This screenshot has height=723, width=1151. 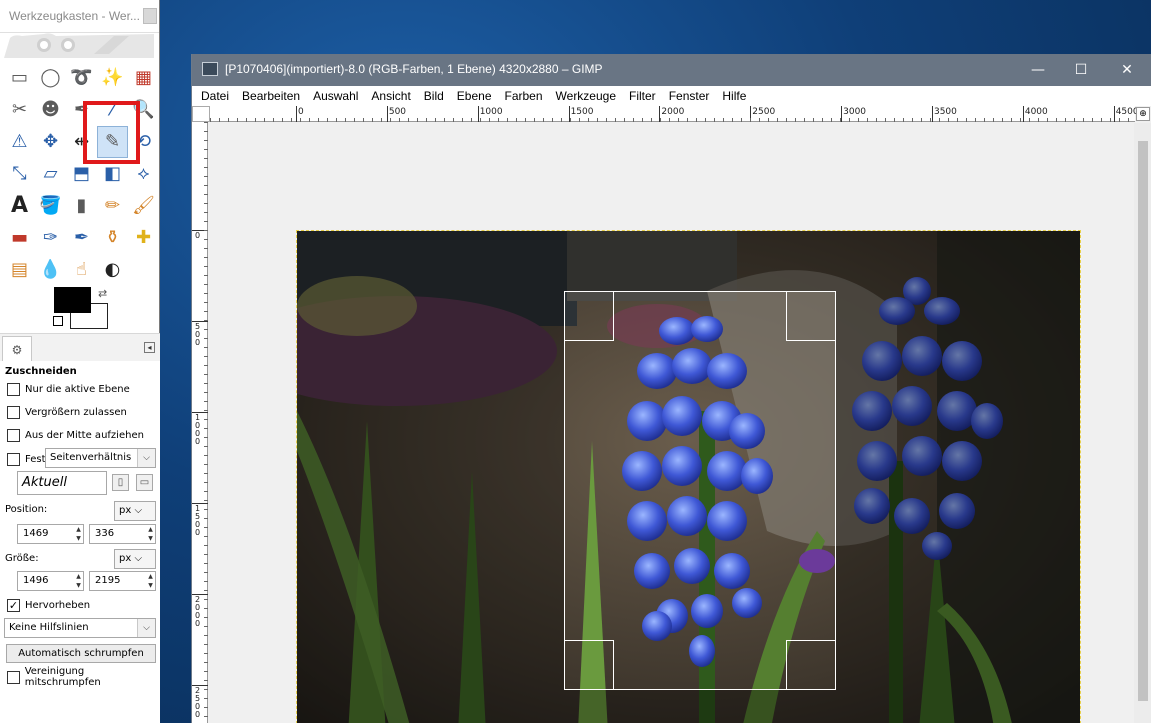 I want to click on guides-select: Keine Hilfslinien ⌵, so click(x=80, y=628).